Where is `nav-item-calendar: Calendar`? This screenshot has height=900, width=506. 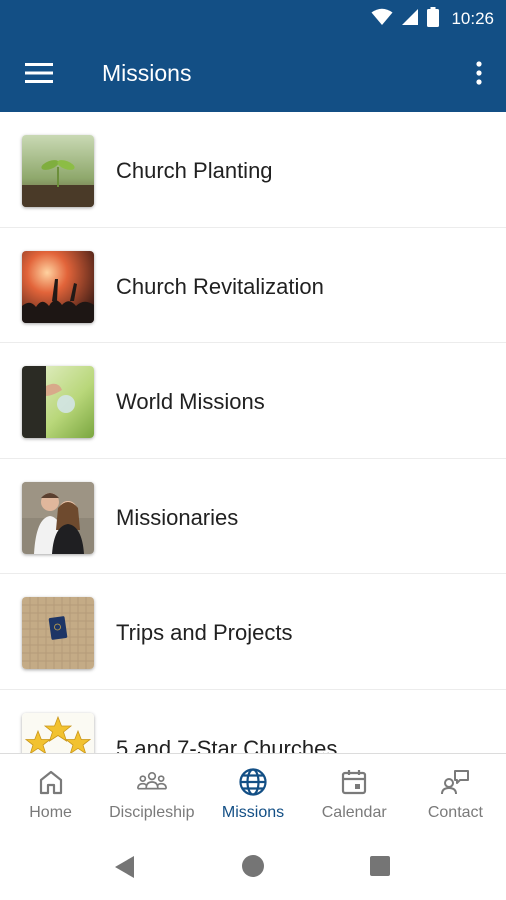 nav-item-calendar: Calendar is located at coordinates (354, 793).